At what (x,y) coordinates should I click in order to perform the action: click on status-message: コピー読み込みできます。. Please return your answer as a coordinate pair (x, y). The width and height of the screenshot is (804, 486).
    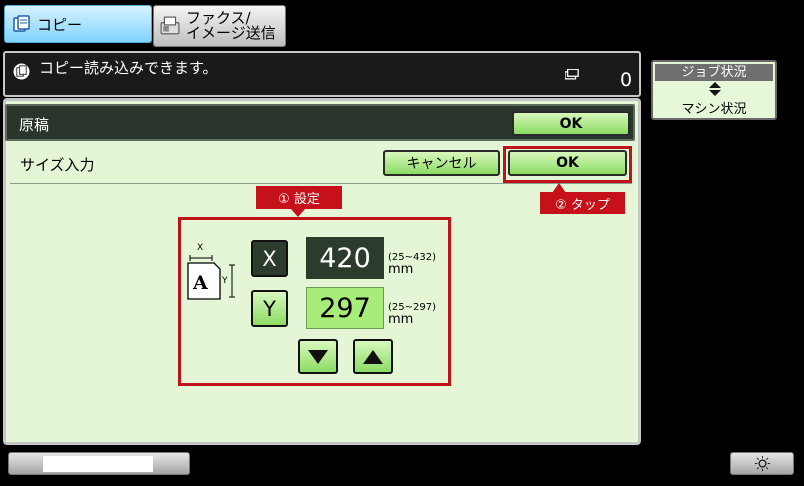
    Looking at the image, I should click on (128, 68).